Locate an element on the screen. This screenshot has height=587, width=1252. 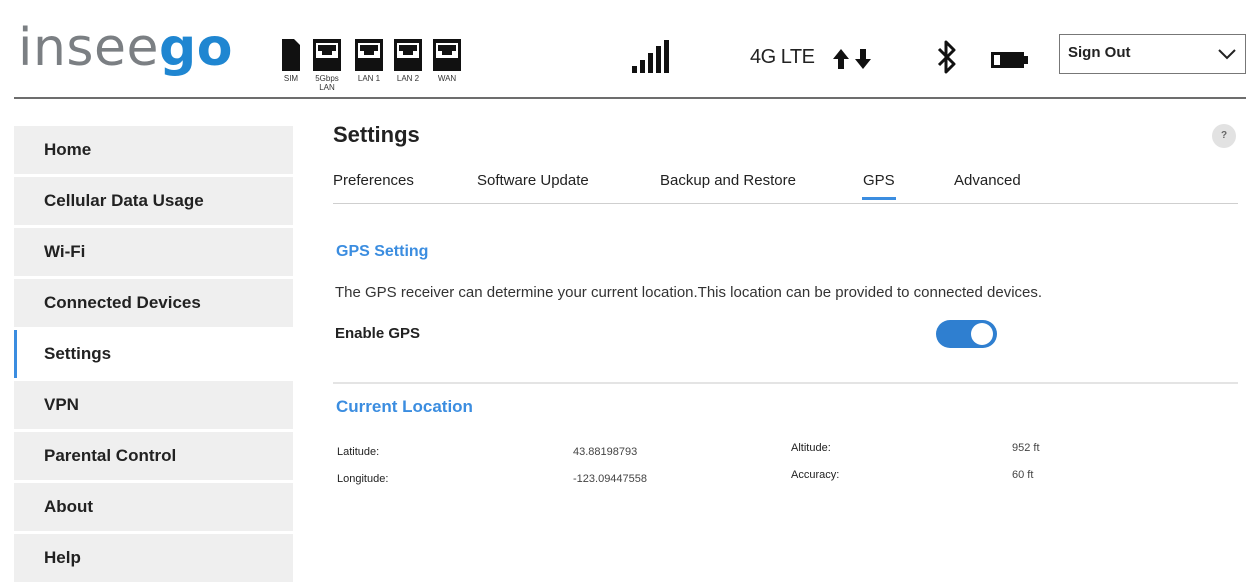
port-wan: WAN is located at coordinates (447, 60).